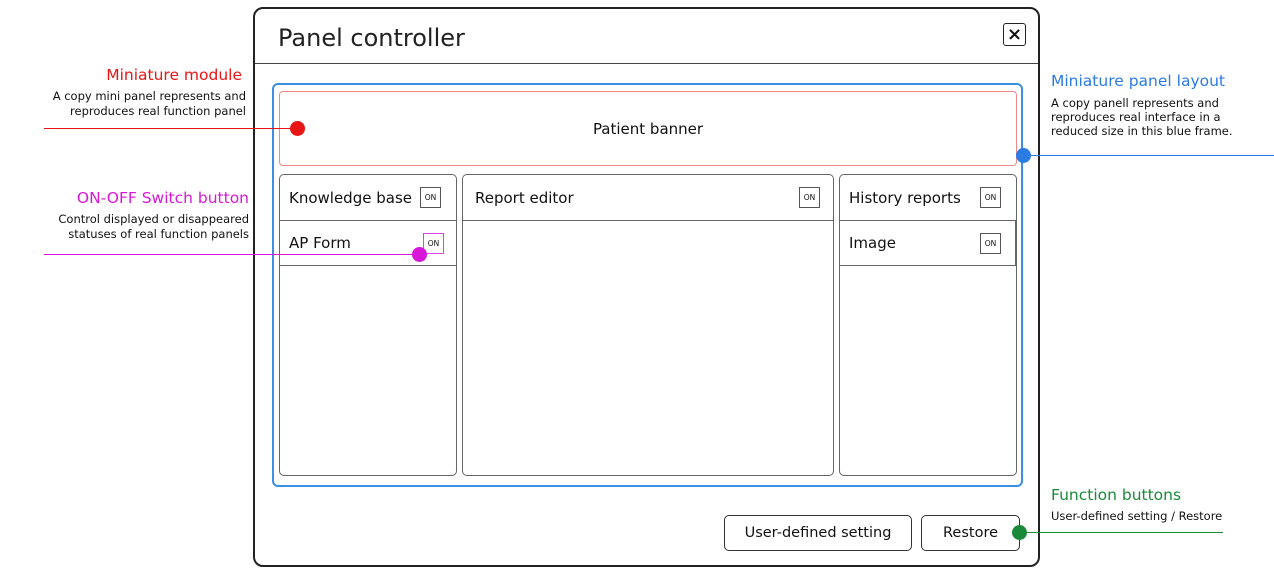  What do you see at coordinates (430, 197) in the screenshot?
I see `toggle-knowledge-base: ON` at bounding box center [430, 197].